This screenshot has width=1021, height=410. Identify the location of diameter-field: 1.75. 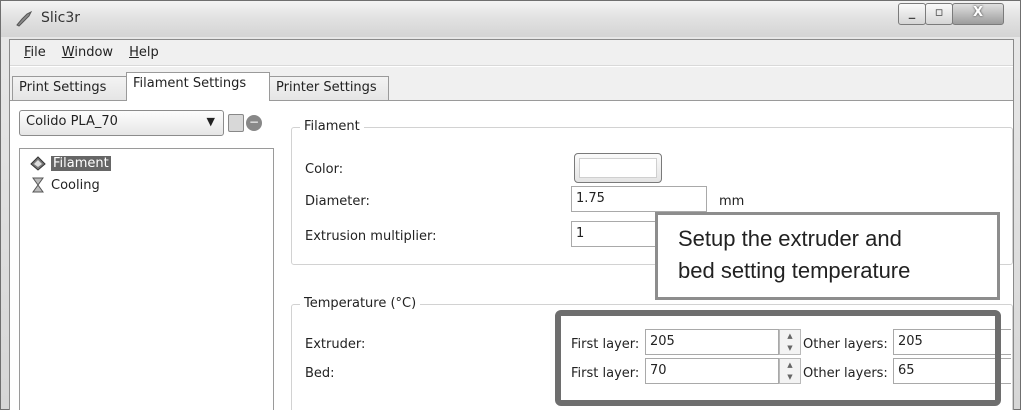
(639, 199).